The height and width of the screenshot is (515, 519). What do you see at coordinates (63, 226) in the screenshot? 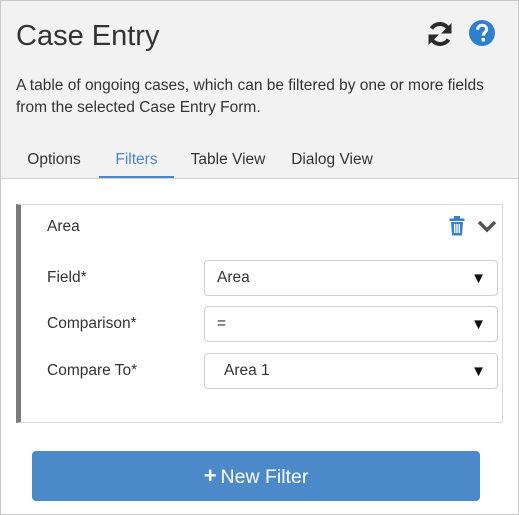
I see `filter-title: Area` at bounding box center [63, 226].